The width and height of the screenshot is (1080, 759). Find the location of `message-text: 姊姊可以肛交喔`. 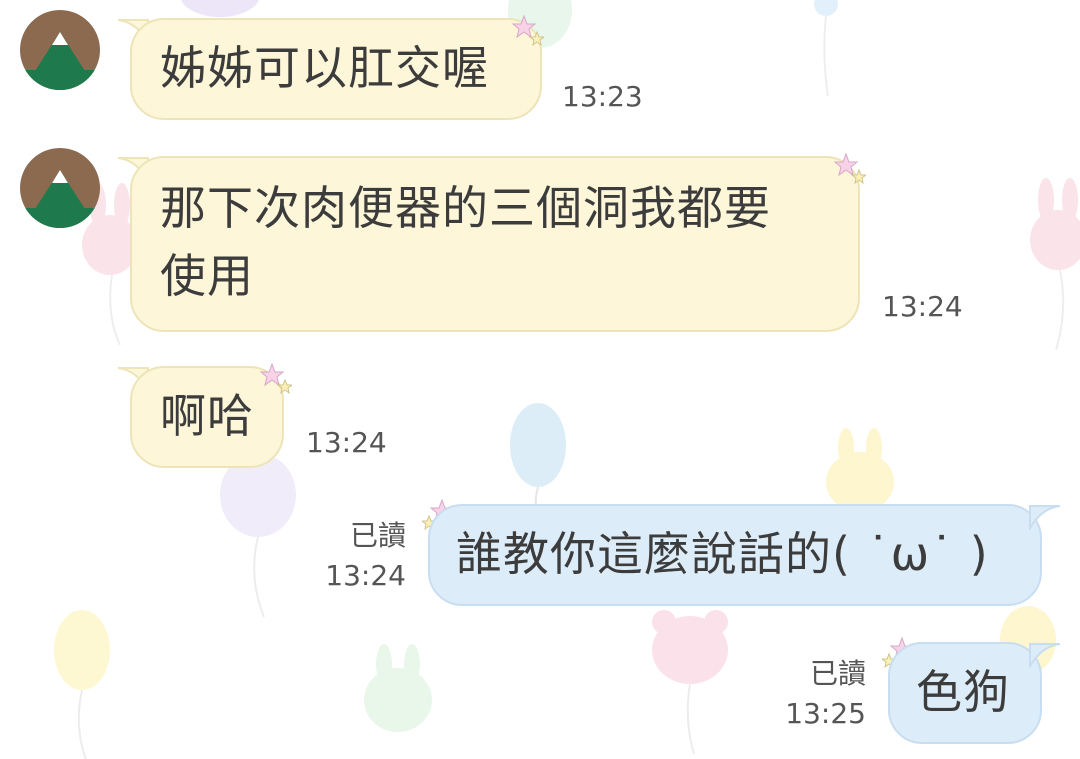

message-text: 姊姊可以肛交喔 is located at coordinates (324, 68).